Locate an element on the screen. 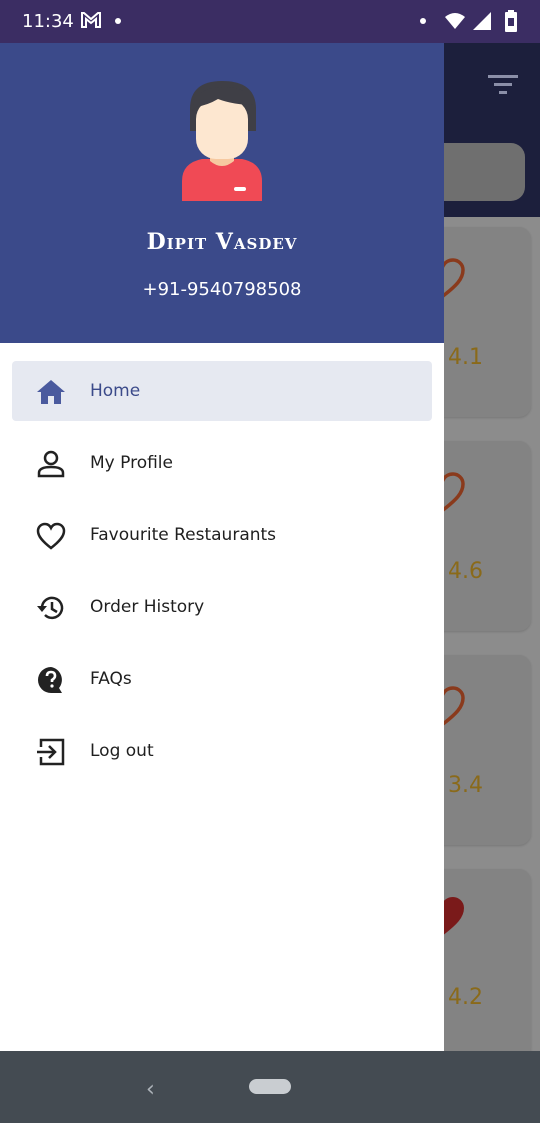 This screenshot has width=540, height=1123. restaurant-card: ★ 3.4 is located at coordinates (487, 750).